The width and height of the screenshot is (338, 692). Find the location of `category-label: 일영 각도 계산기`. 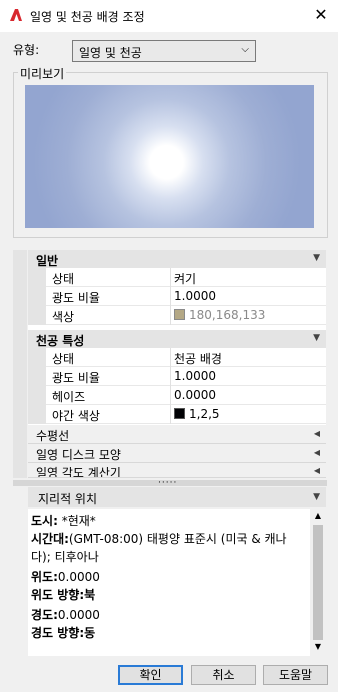

category-label: 일영 각도 계산기 is located at coordinates (78, 472).